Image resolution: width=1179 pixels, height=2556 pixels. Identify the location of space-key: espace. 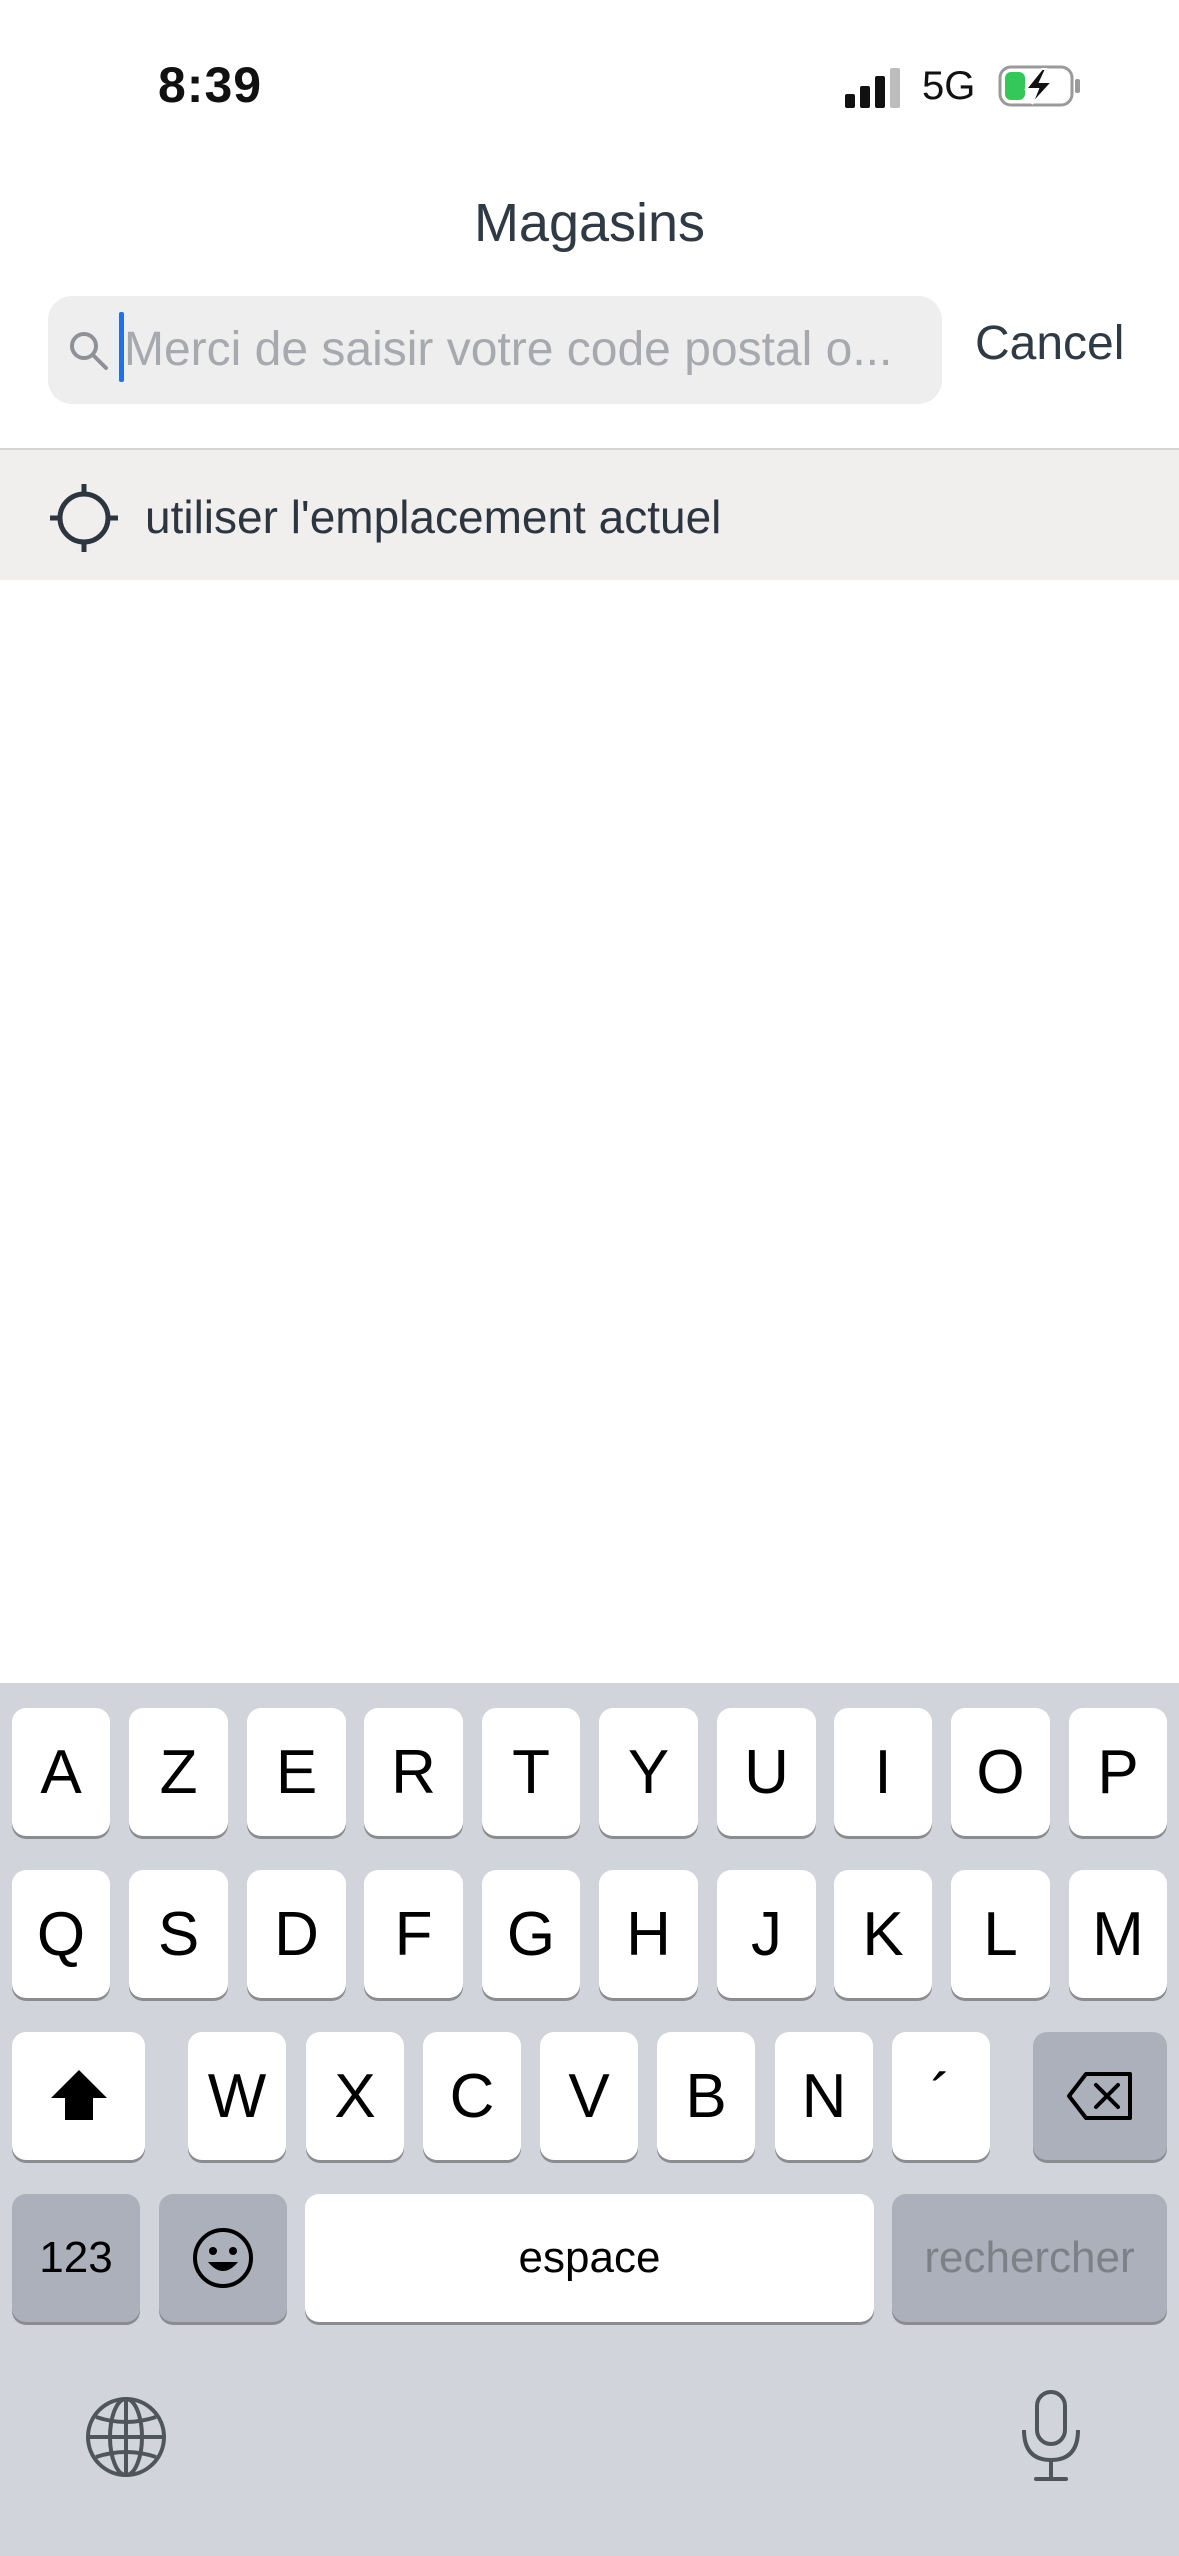
(589, 2258).